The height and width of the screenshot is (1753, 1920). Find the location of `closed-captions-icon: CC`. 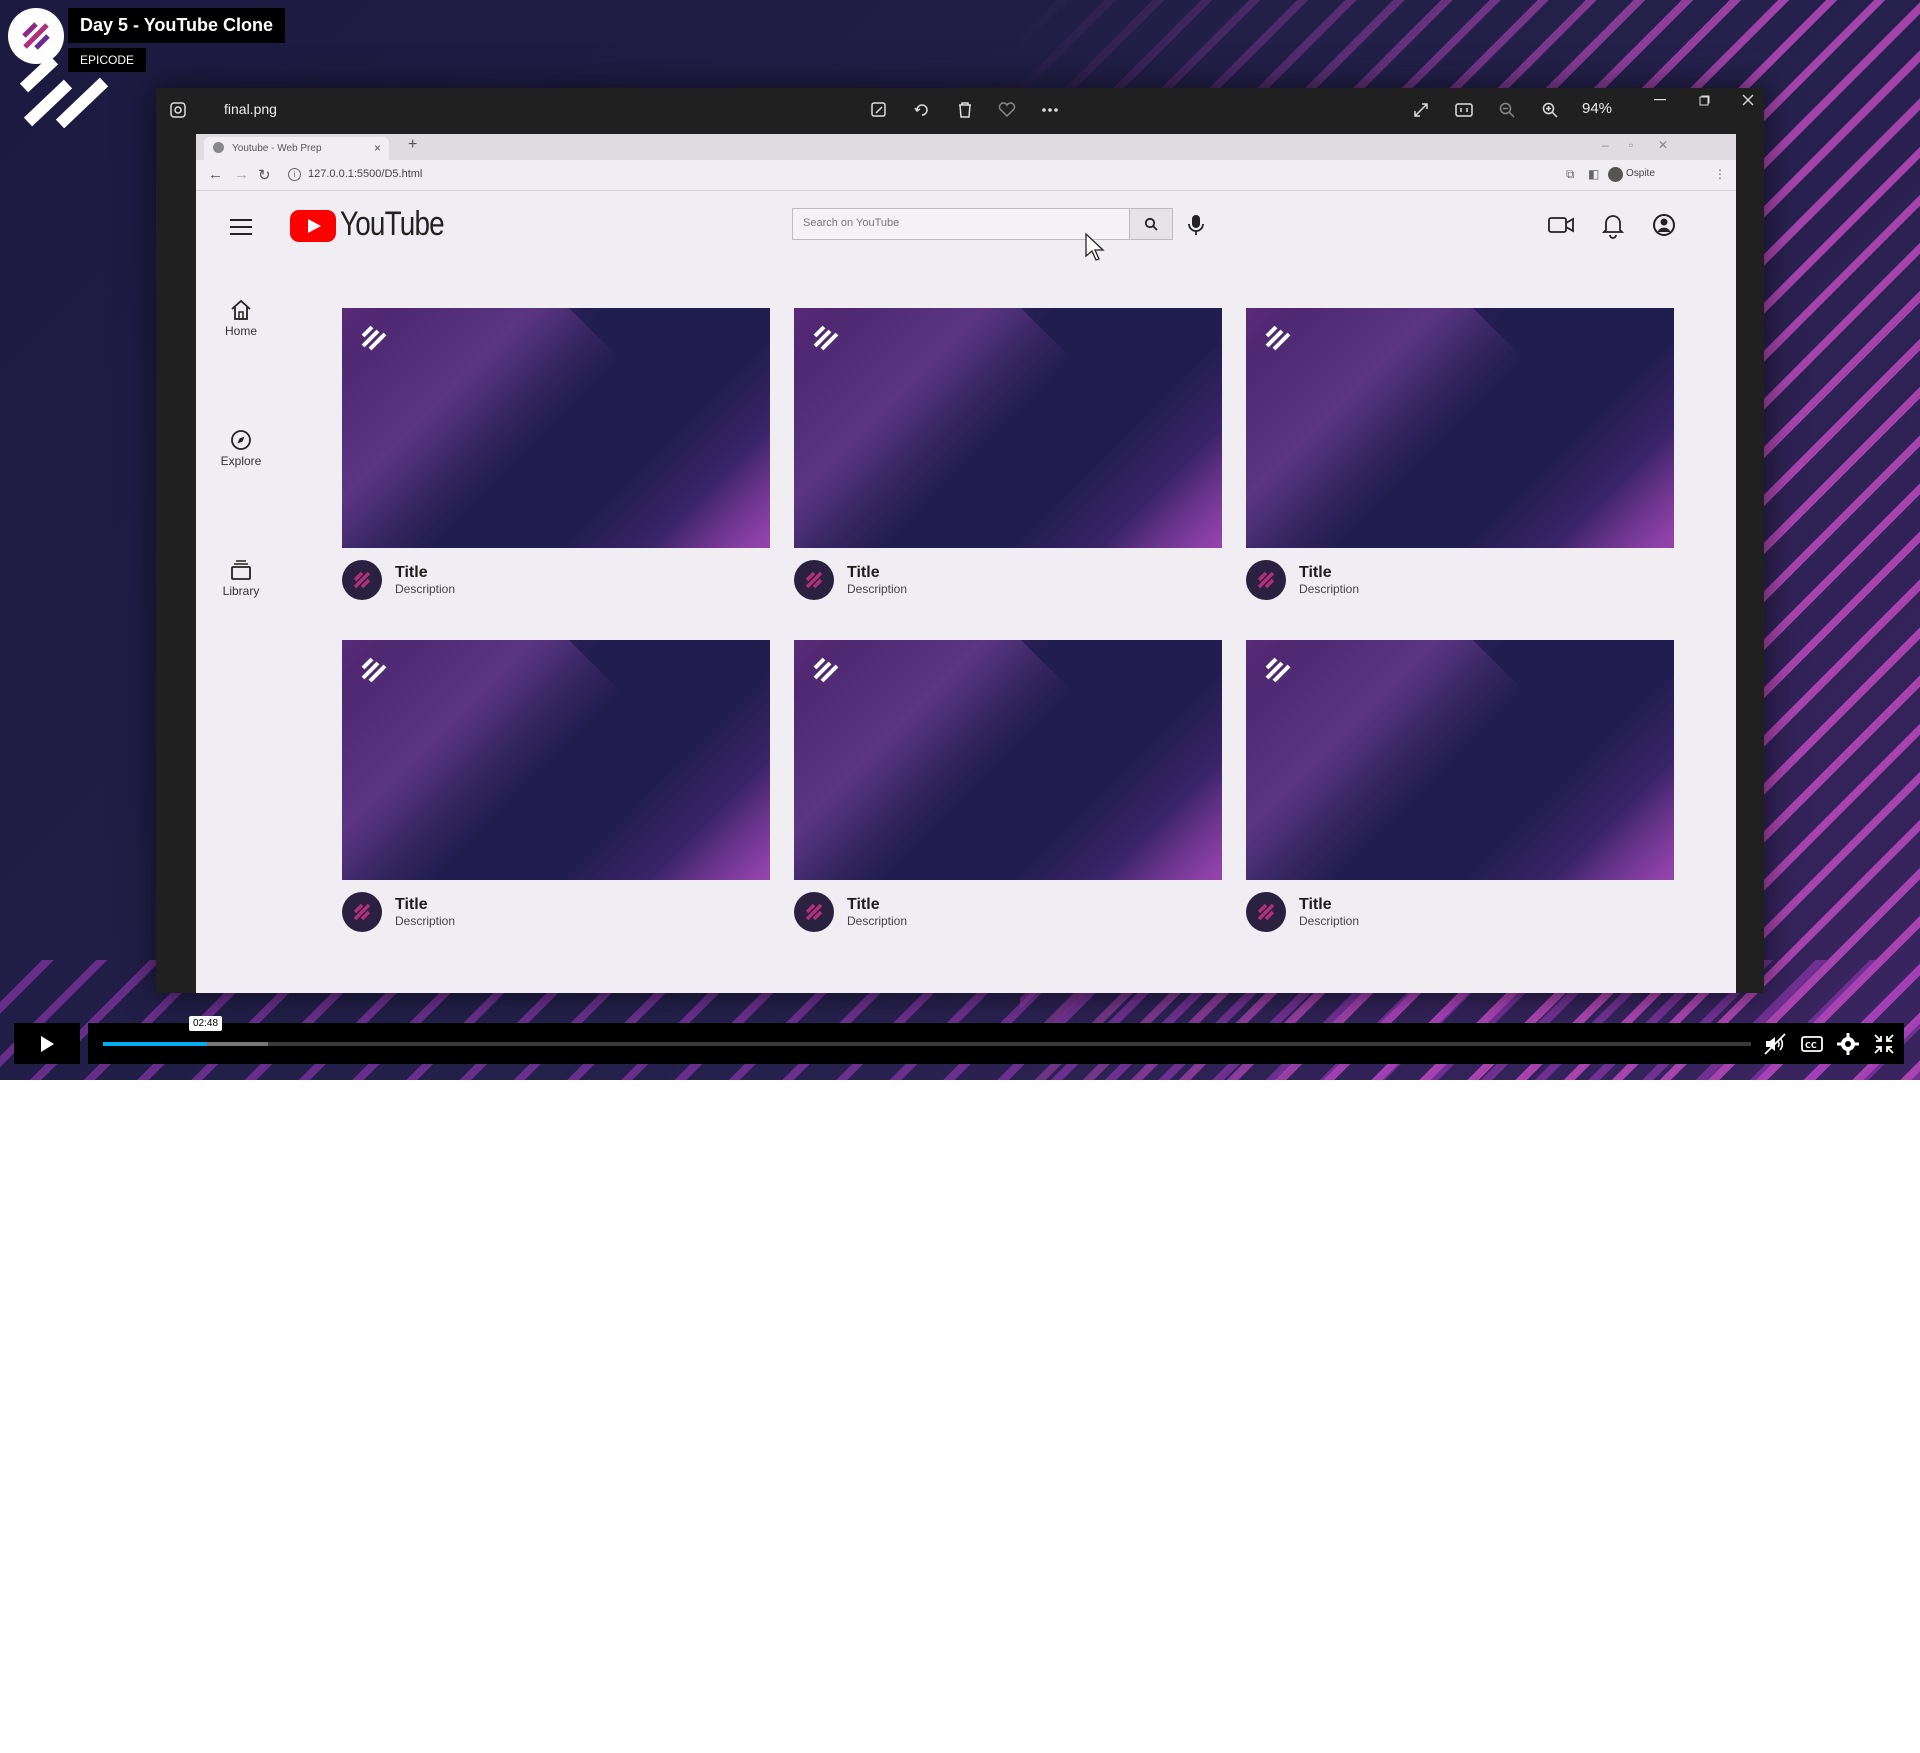

closed-captions-icon: CC is located at coordinates (1812, 1044).